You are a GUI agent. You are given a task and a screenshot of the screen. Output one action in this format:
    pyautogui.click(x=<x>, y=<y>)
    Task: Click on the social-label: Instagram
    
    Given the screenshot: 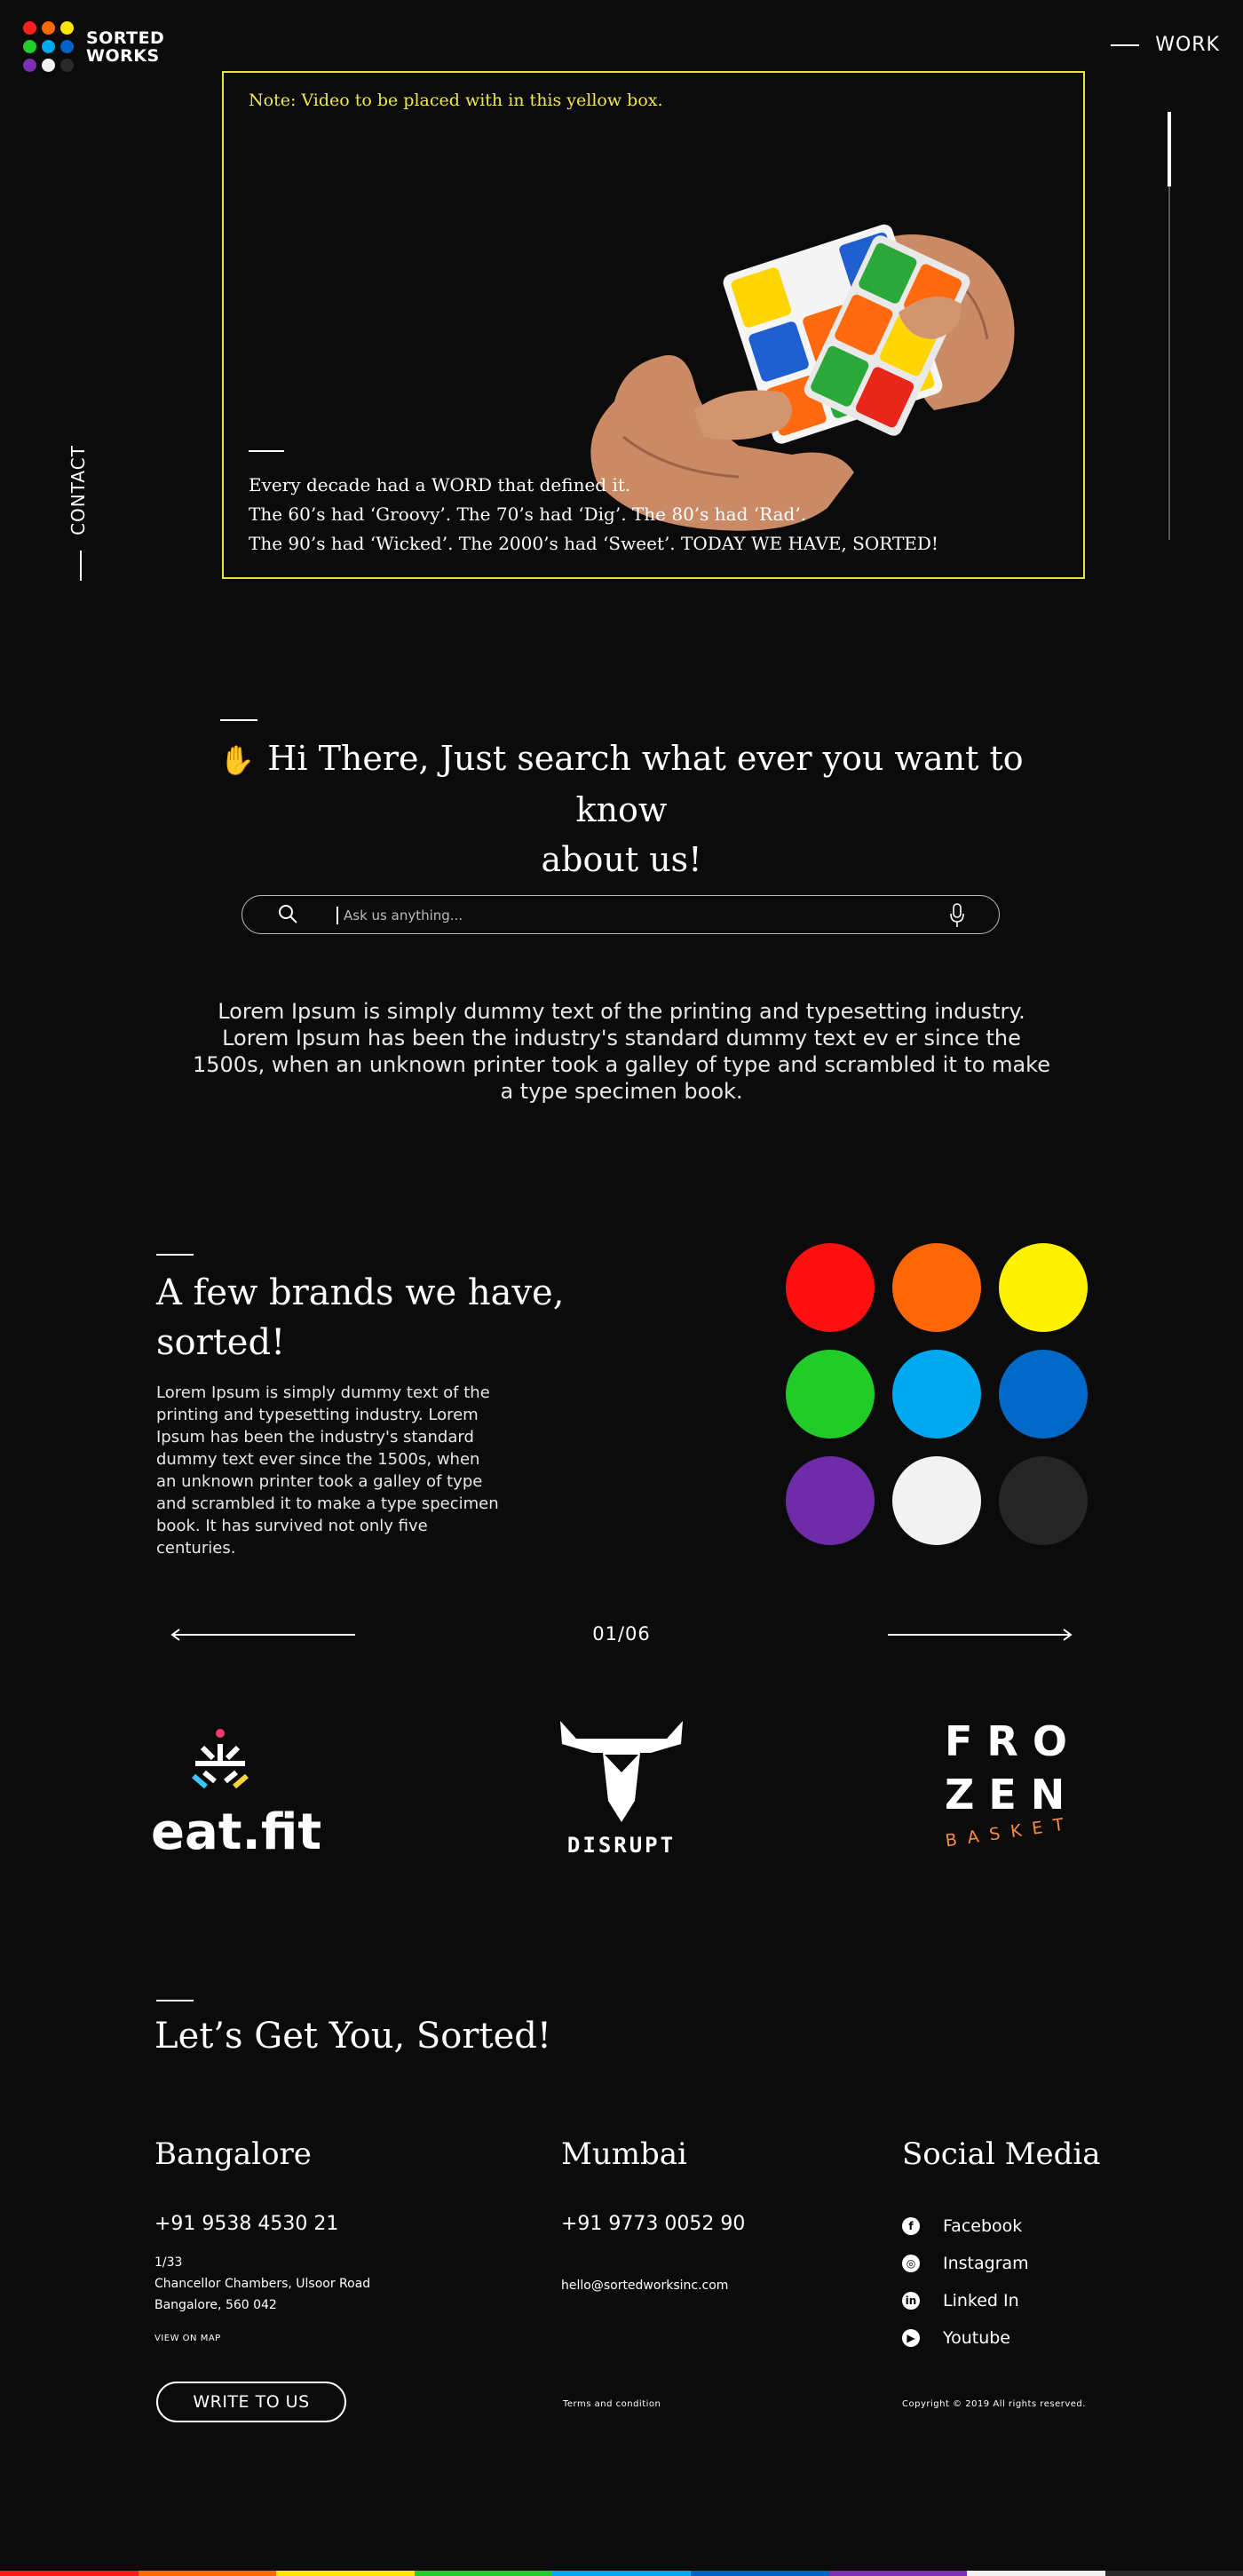 What is the action you would take?
    pyautogui.click(x=986, y=2263)
    